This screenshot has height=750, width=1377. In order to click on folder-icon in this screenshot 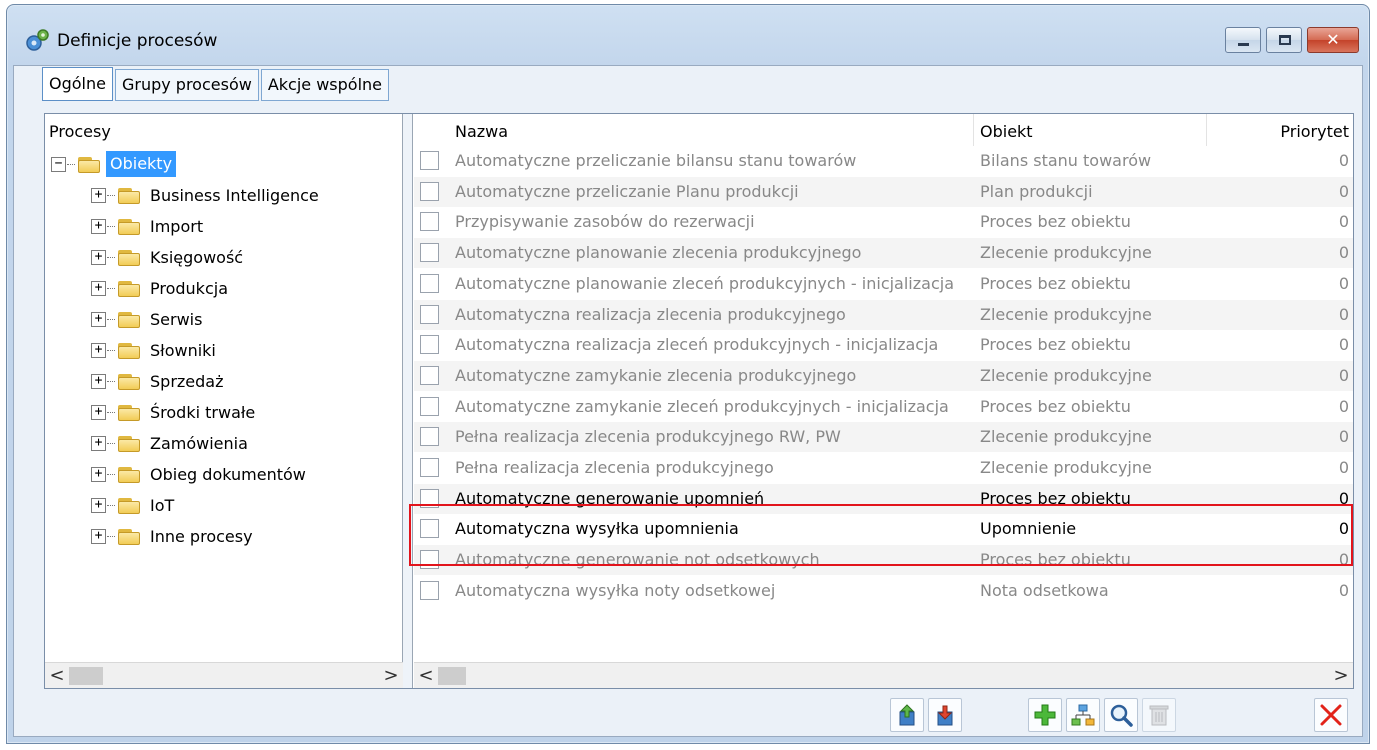, I will do `click(129, 536)`.